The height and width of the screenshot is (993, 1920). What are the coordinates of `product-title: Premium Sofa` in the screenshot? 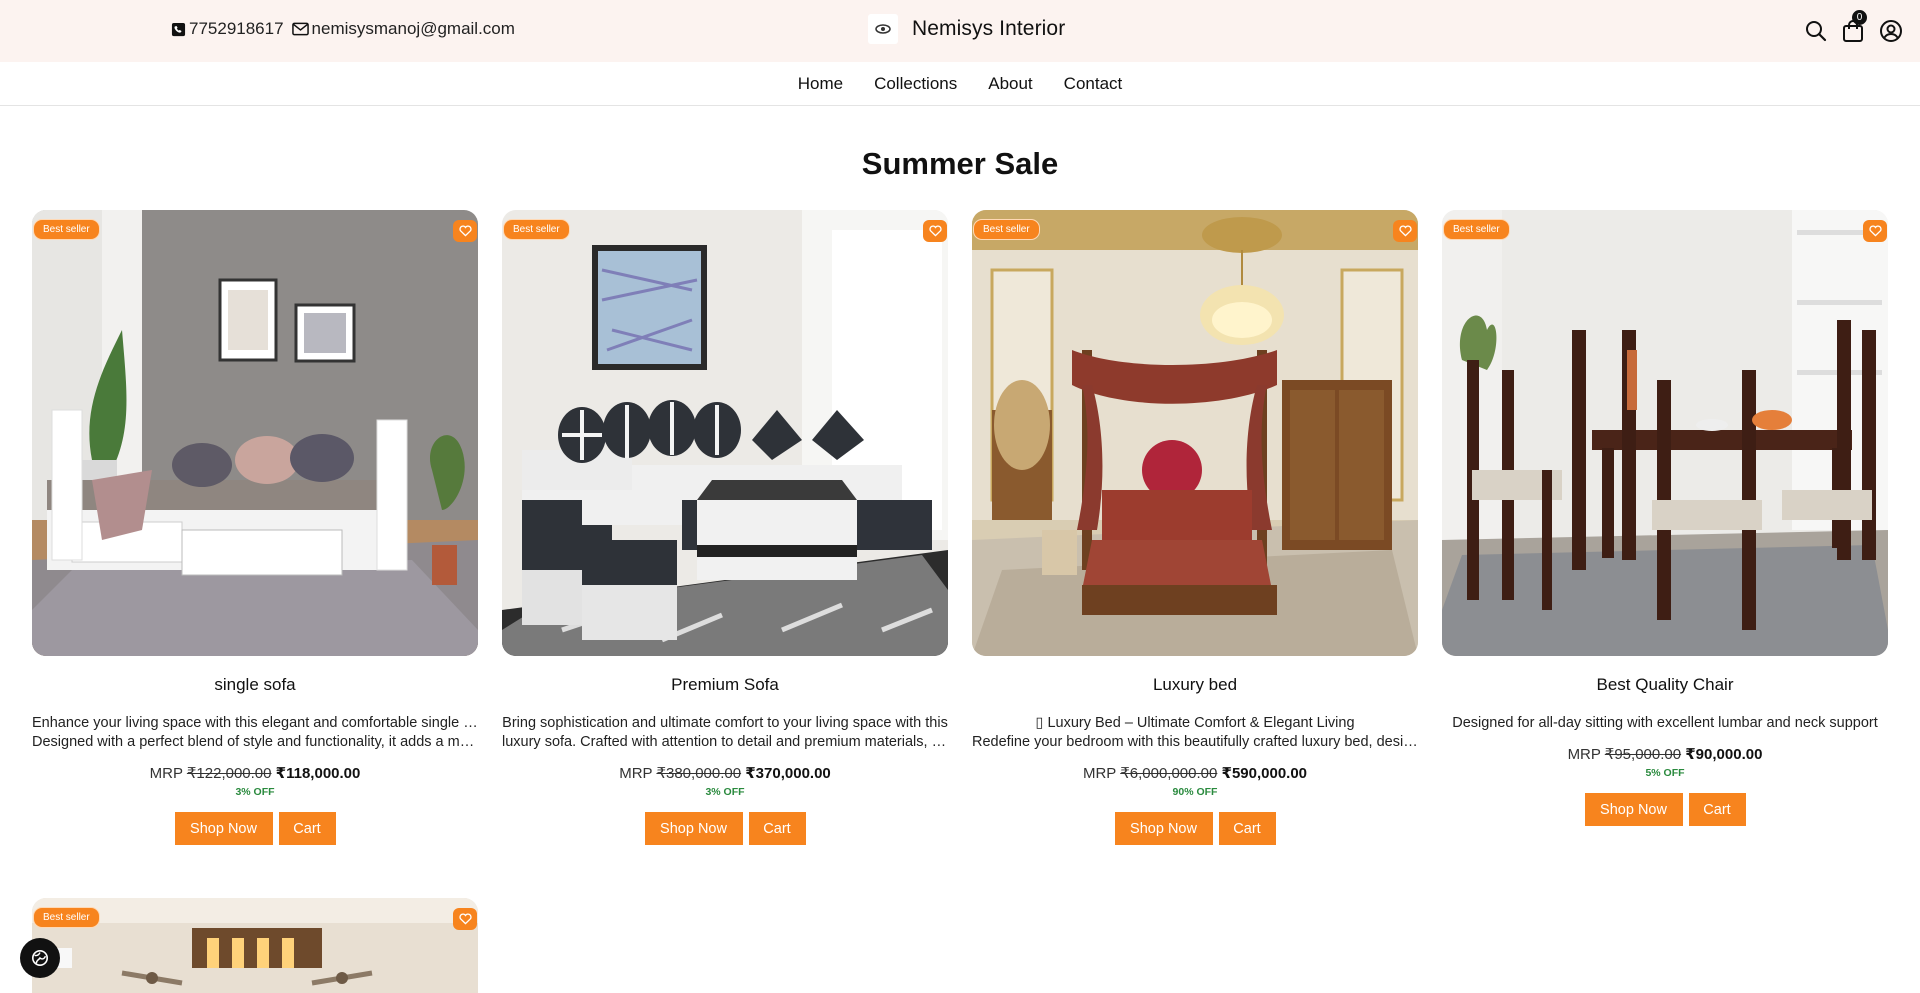 It's located at (725, 686).